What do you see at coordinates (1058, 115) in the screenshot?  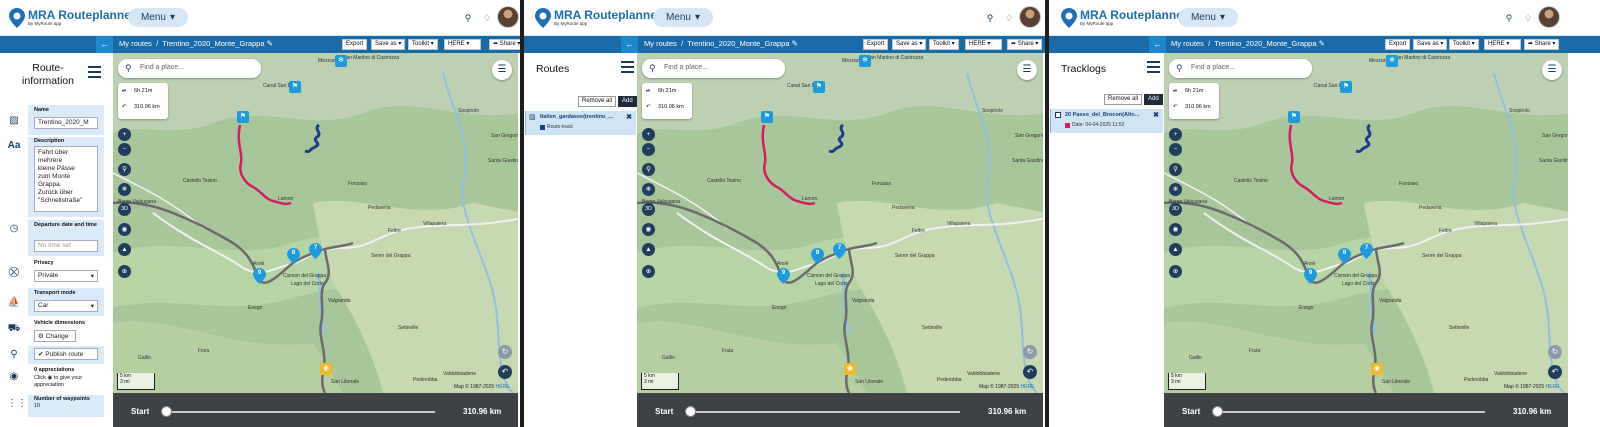 I see `checkbox-icon` at bounding box center [1058, 115].